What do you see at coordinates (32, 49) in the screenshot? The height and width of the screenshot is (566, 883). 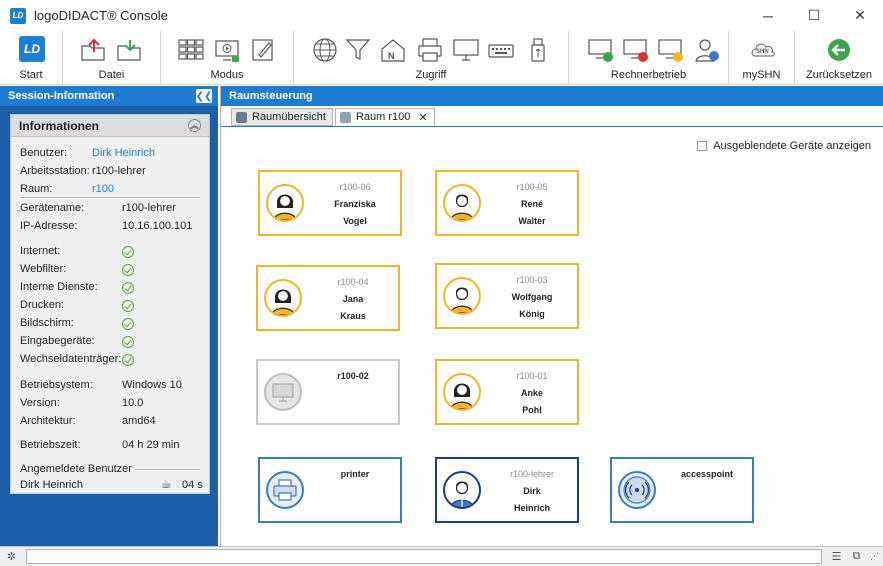 I see `start-icon: LD` at bounding box center [32, 49].